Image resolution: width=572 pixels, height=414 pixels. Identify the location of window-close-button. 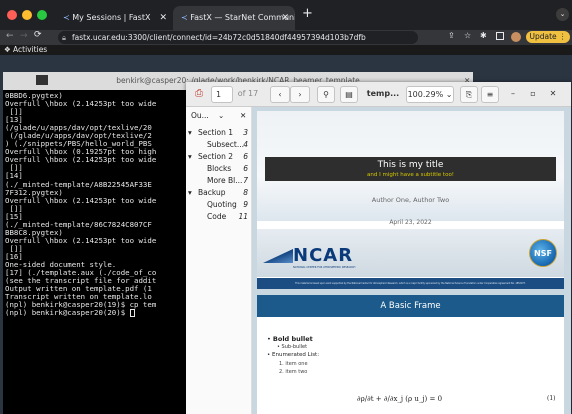
(12, 15).